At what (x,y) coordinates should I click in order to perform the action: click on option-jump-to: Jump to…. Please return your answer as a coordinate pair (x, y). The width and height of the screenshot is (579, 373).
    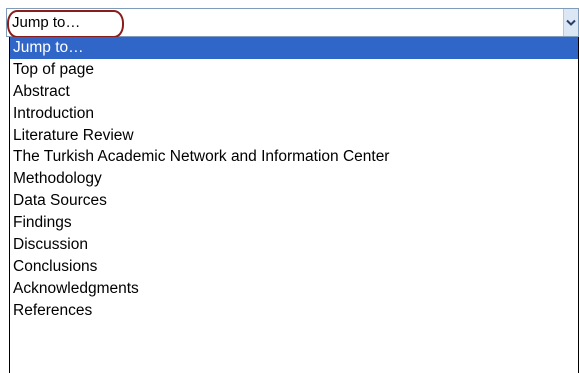
    Looking at the image, I should click on (294, 48).